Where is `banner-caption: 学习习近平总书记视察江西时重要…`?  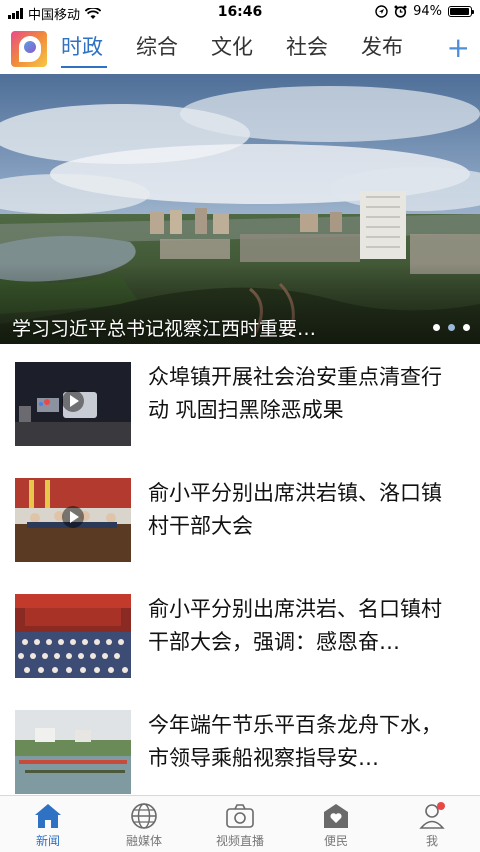 banner-caption: 学习习近平总书记视察江西时重要… is located at coordinates (164, 329).